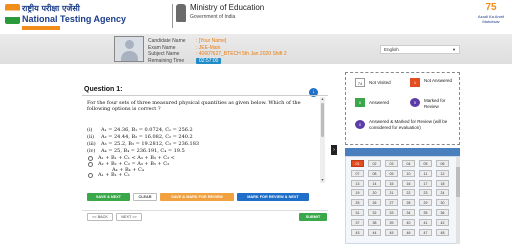 This screenshot has width=512, height=249. I want to click on palette-question-15: 15, so click(391, 183).